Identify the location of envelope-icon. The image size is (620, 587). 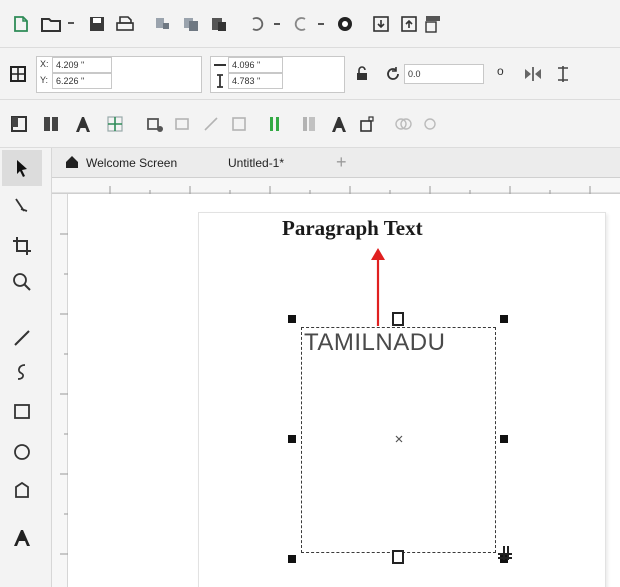
(183, 124).